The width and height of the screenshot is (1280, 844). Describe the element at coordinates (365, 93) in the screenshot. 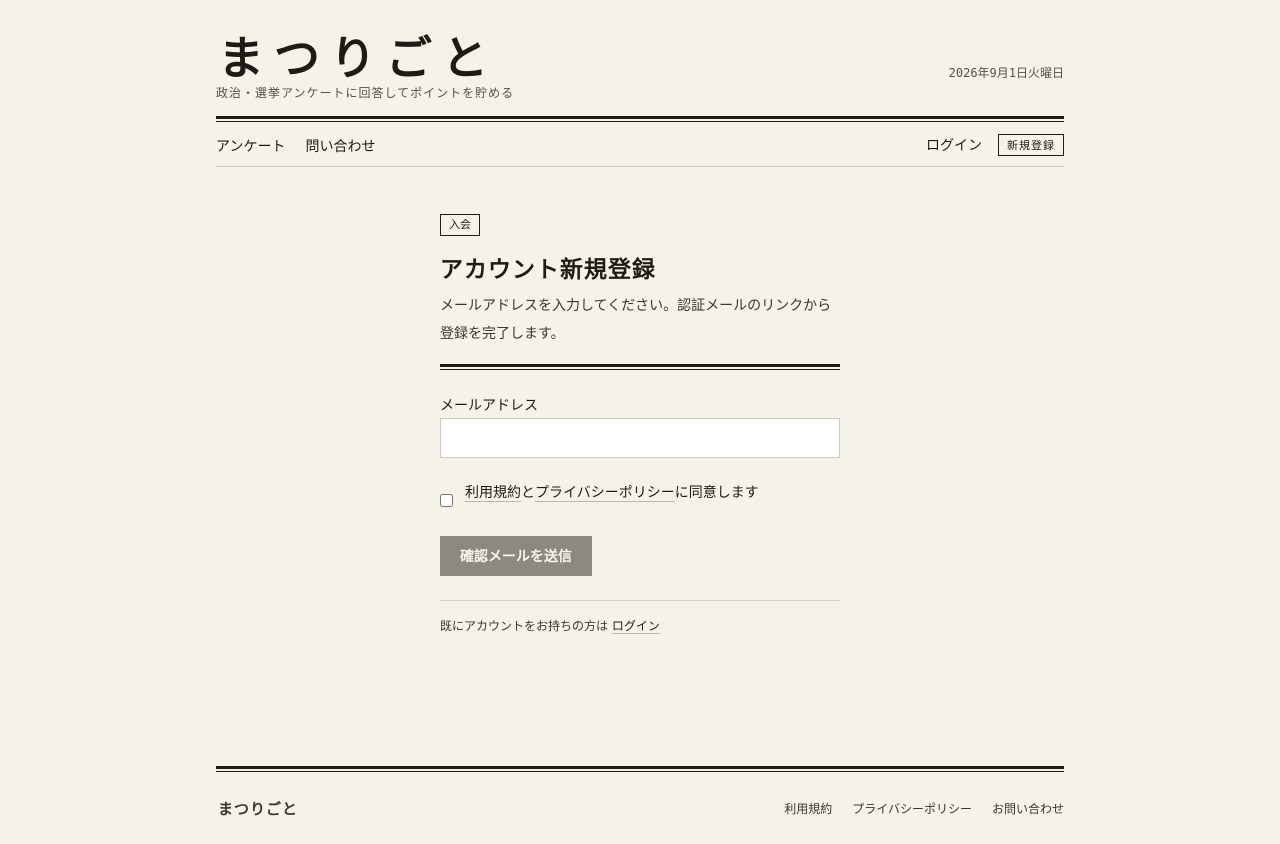

I see `site-tagline: 政治・選挙アンケートに回答してポイントを貯める` at that location.